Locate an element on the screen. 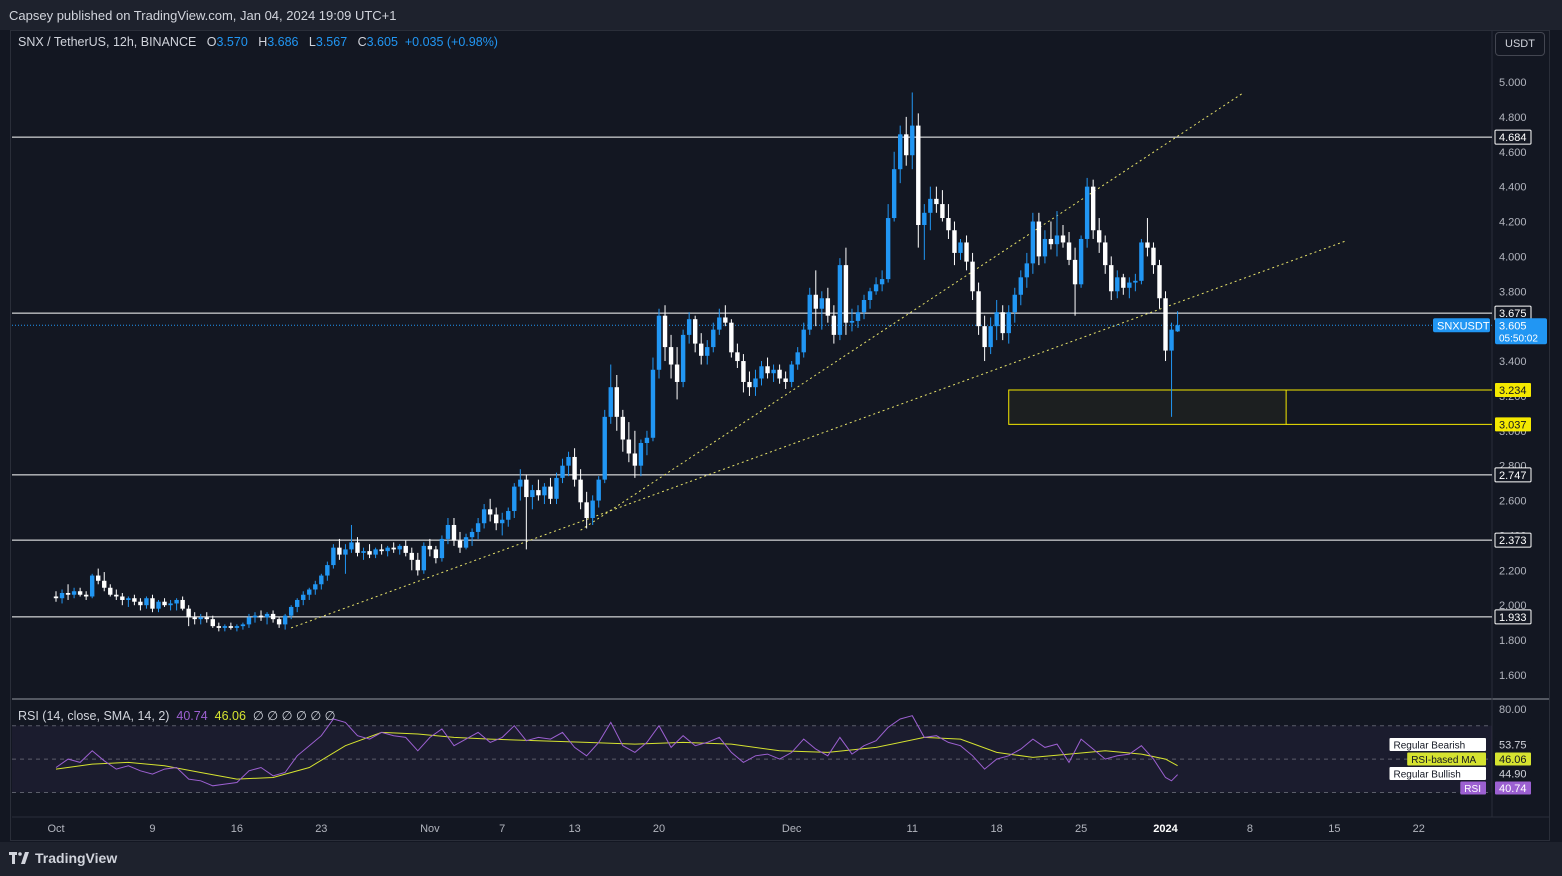  support-zone-box is located at coordinates (1147, 407).